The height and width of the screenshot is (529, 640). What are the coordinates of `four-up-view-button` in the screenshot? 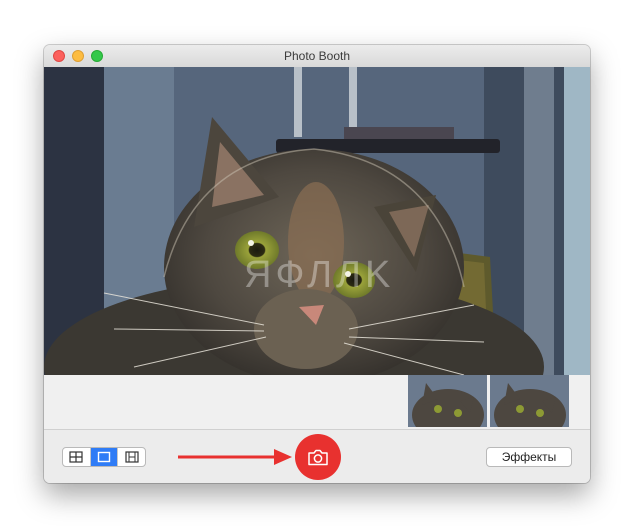 It's located at (77, 457).